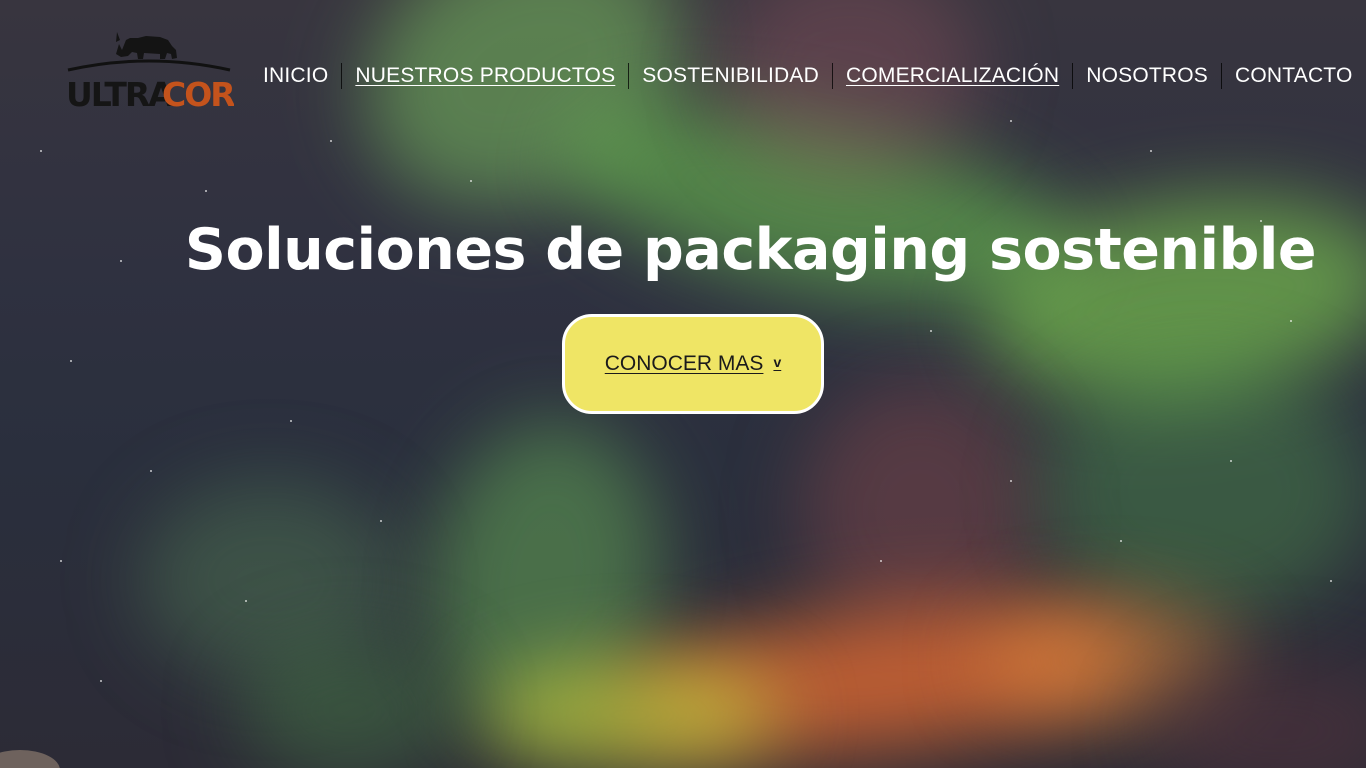 This screenshot has height=768, width=1366. What do you see at coordinates (1147, 76) in the screenshot?
I see `nav-item-nosotros: NOSOTROS` at bounding box center [1147, 76].